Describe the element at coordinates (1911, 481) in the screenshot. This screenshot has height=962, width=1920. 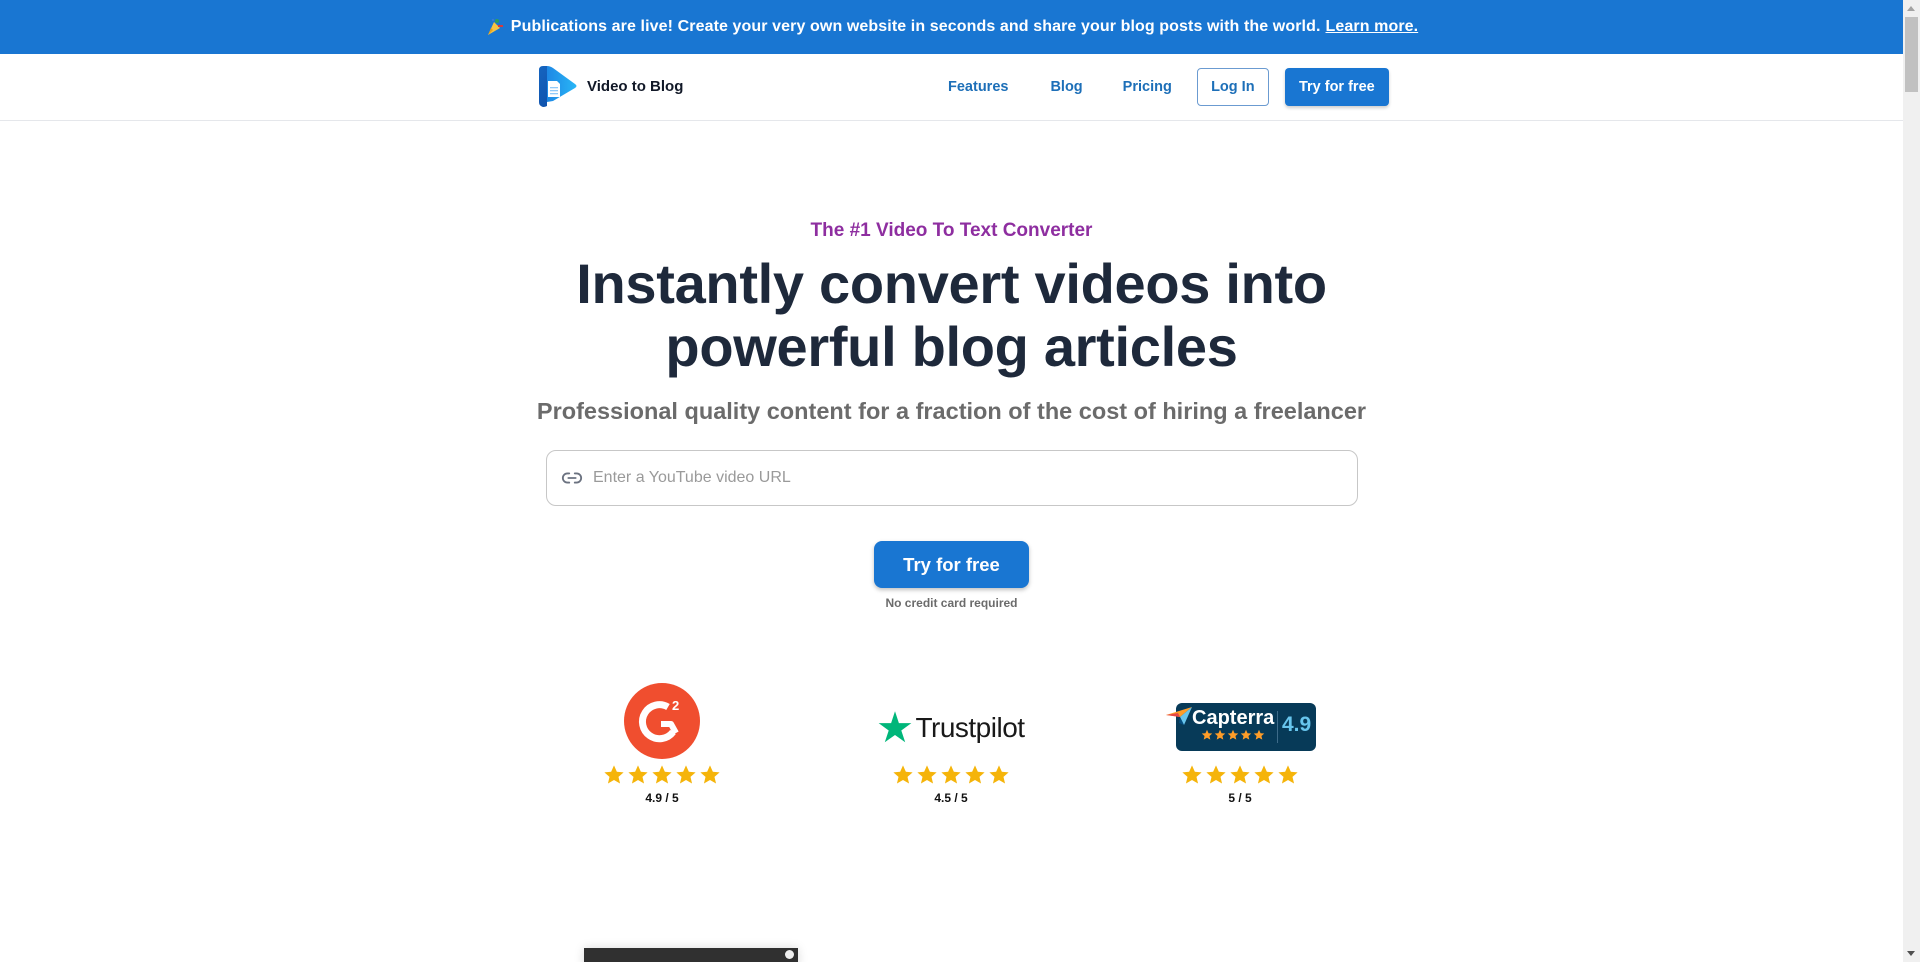
I see `page-scrollbar` at that location.